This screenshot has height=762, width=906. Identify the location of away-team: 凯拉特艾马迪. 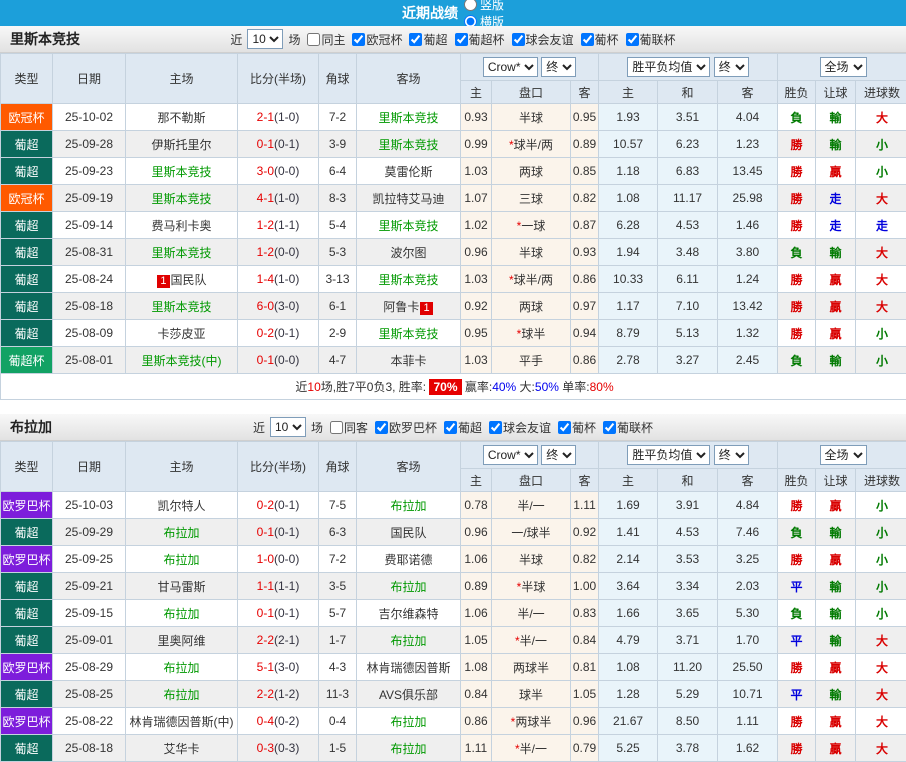
(408, 199).